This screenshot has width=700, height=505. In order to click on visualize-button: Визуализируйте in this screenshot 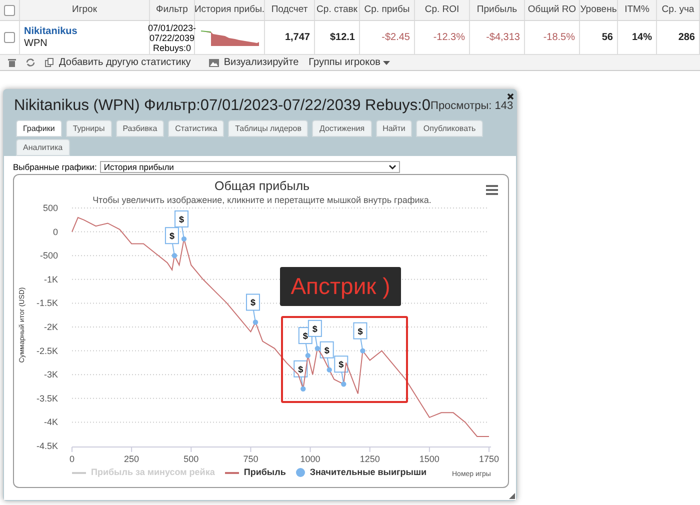, I will do `click(253, 62)`.